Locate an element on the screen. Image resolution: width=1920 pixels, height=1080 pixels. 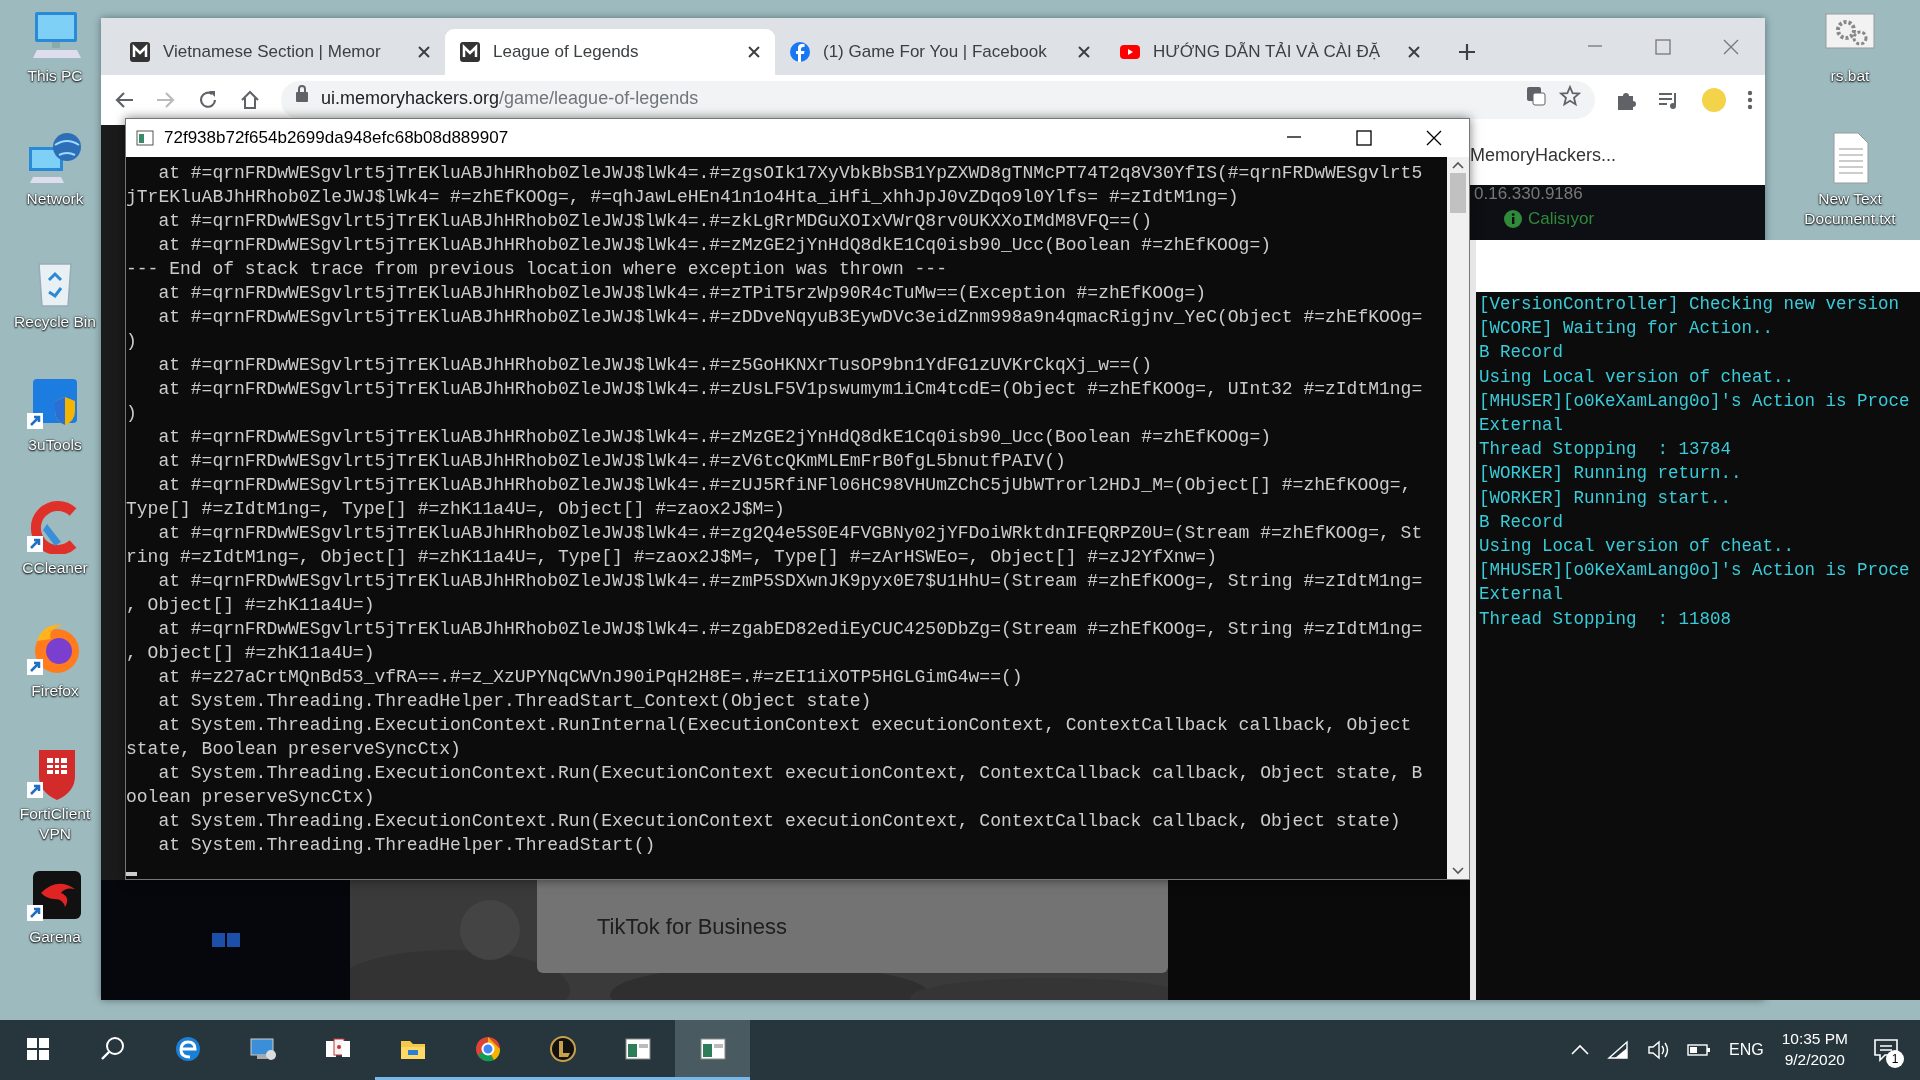
address-bar: ui.memoryhackers.org/game/league-of-legends is located at coordinates (938, 100).